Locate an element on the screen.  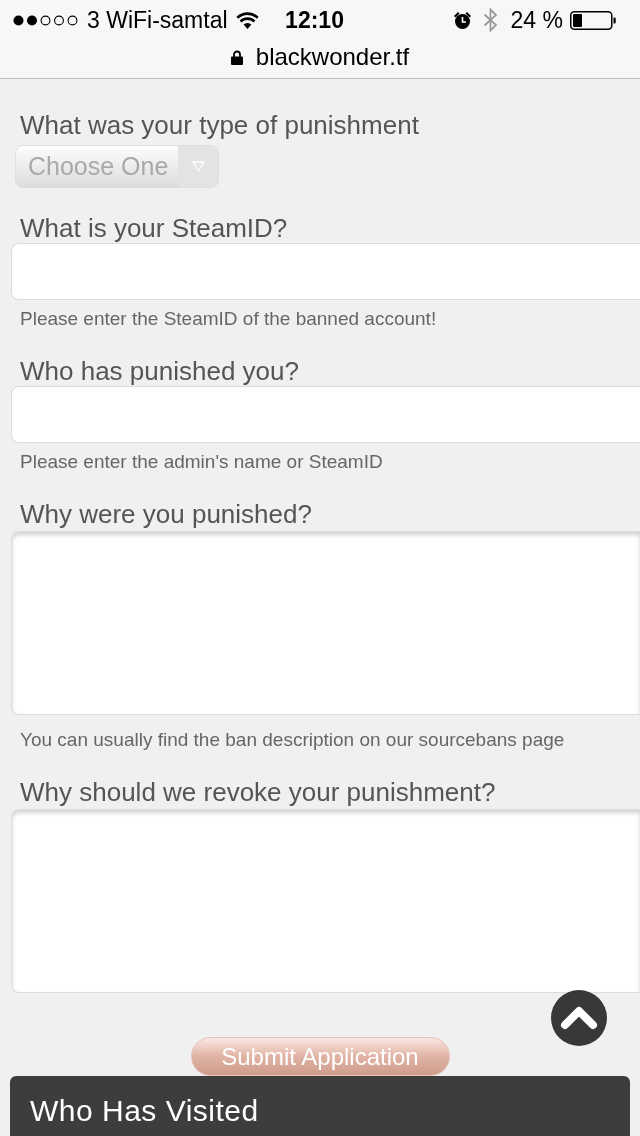
dropdown: Choose One is located at coordinates (117, 166).